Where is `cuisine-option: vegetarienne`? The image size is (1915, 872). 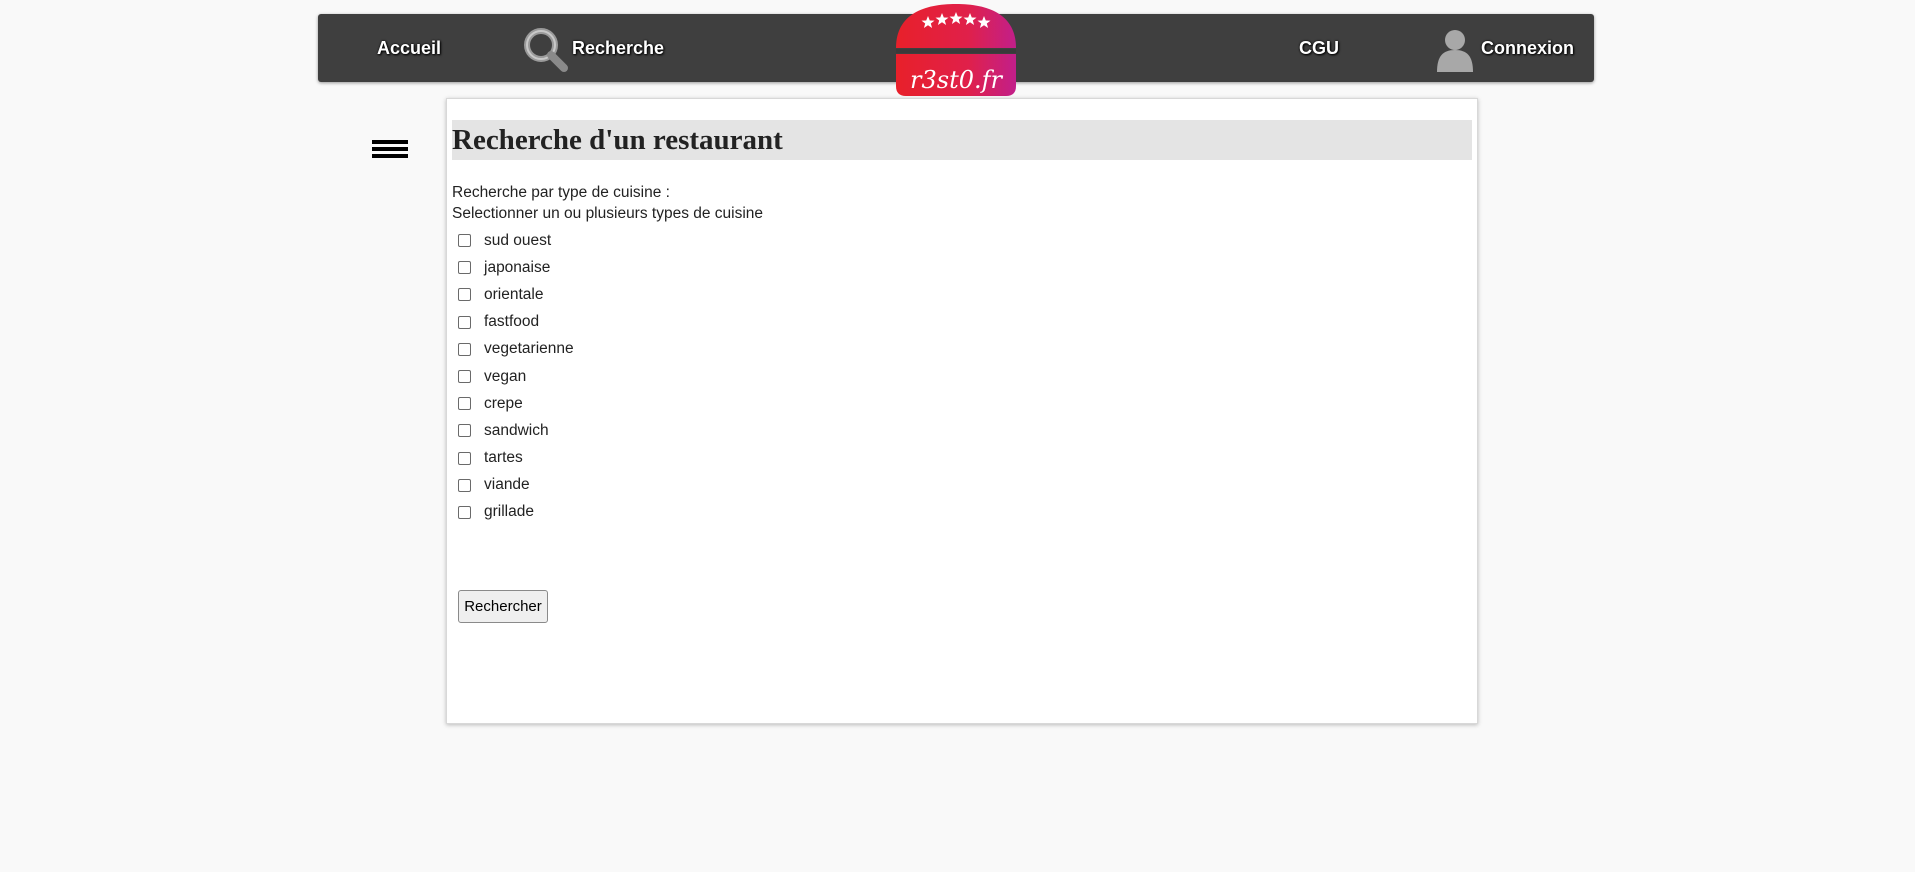
cuisine-option: vegetarienne is located at coordinates (513, 349).